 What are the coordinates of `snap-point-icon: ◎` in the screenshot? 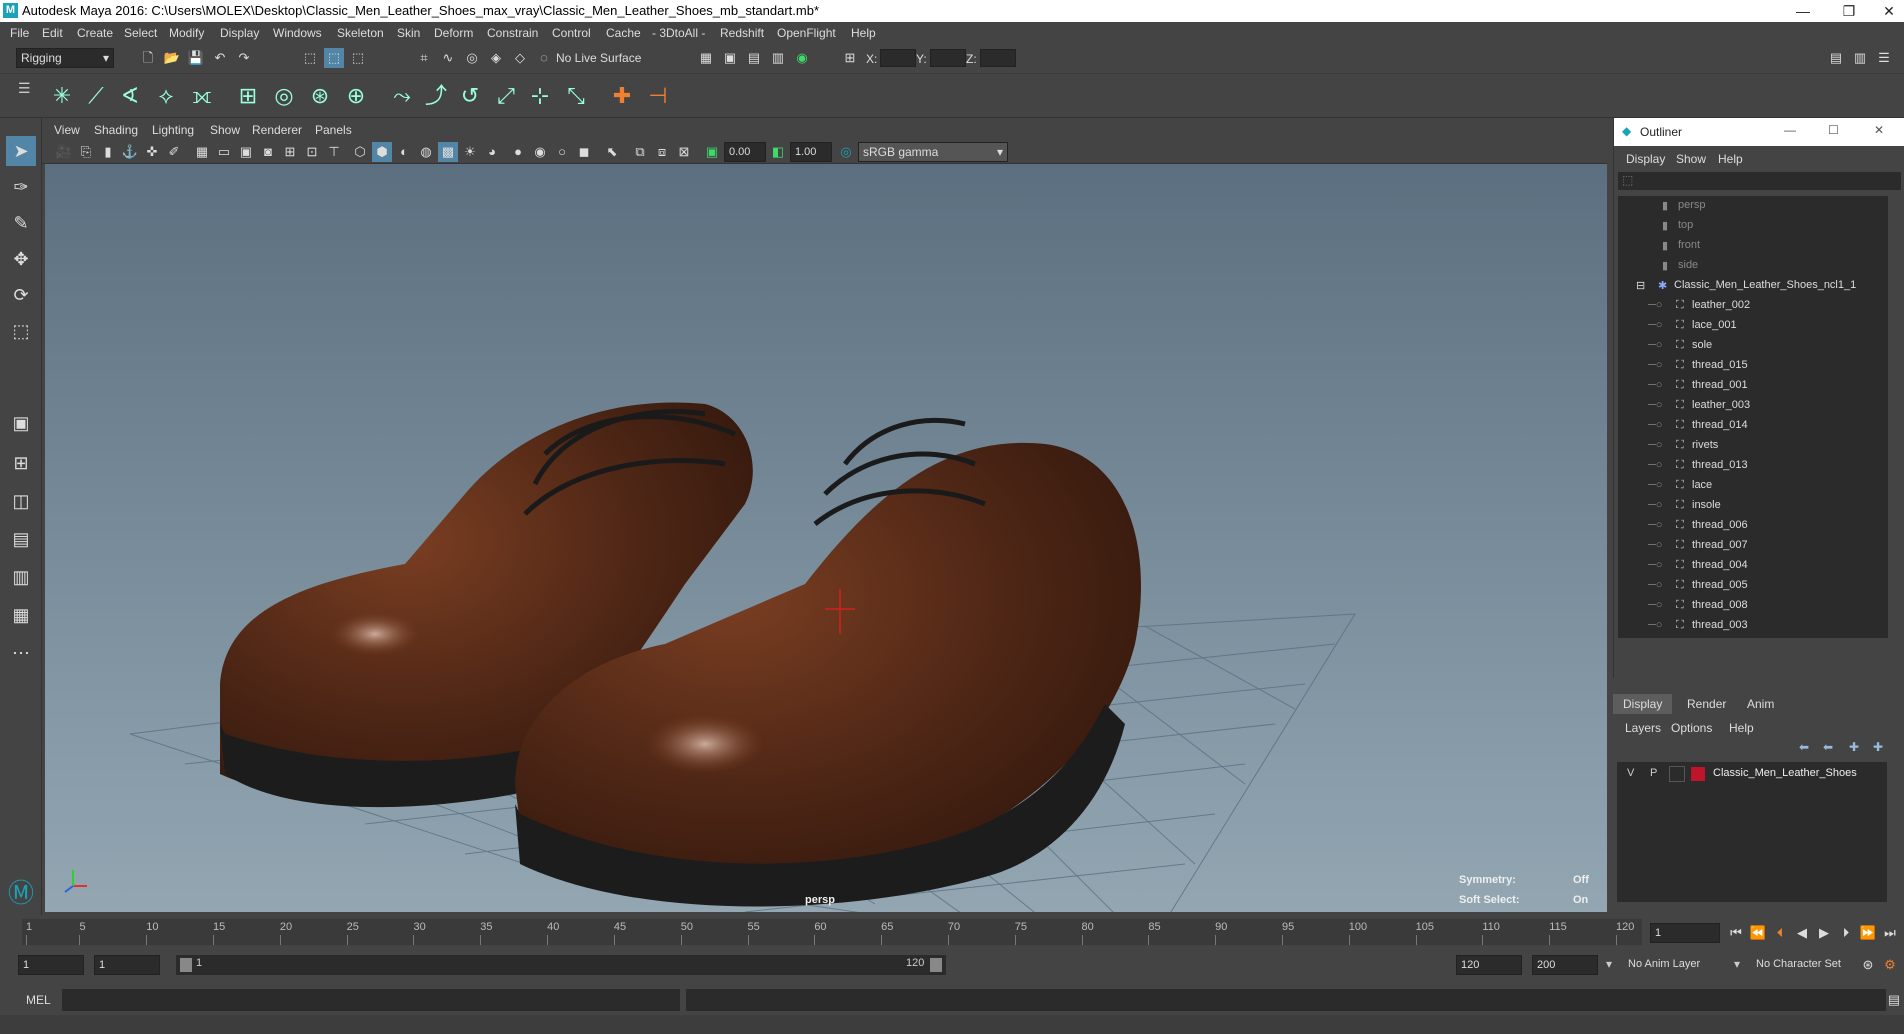 It's located at (472, 58).